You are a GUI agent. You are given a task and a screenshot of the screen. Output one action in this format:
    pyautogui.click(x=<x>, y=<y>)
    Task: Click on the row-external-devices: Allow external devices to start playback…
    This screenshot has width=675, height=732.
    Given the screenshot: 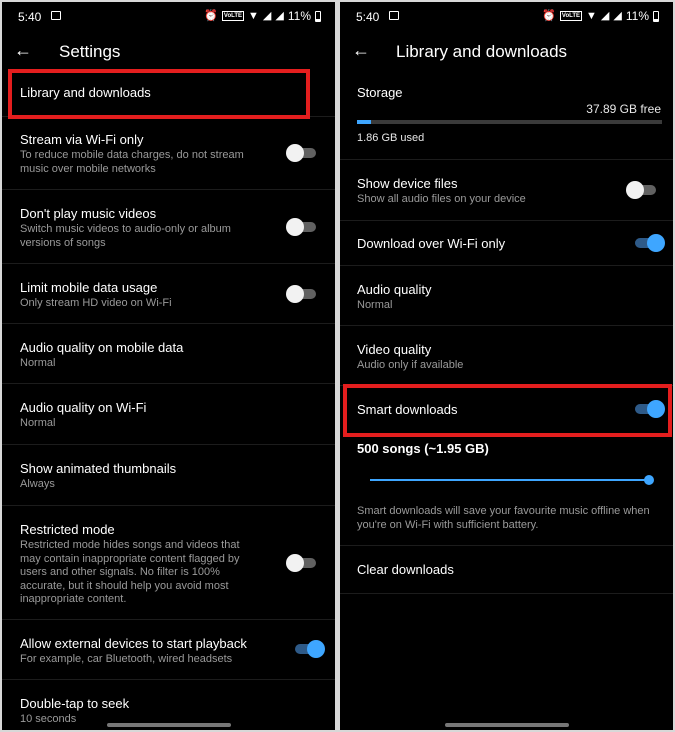 What is the action you would take?
    pyautogui.click(x=168, y=649)
    